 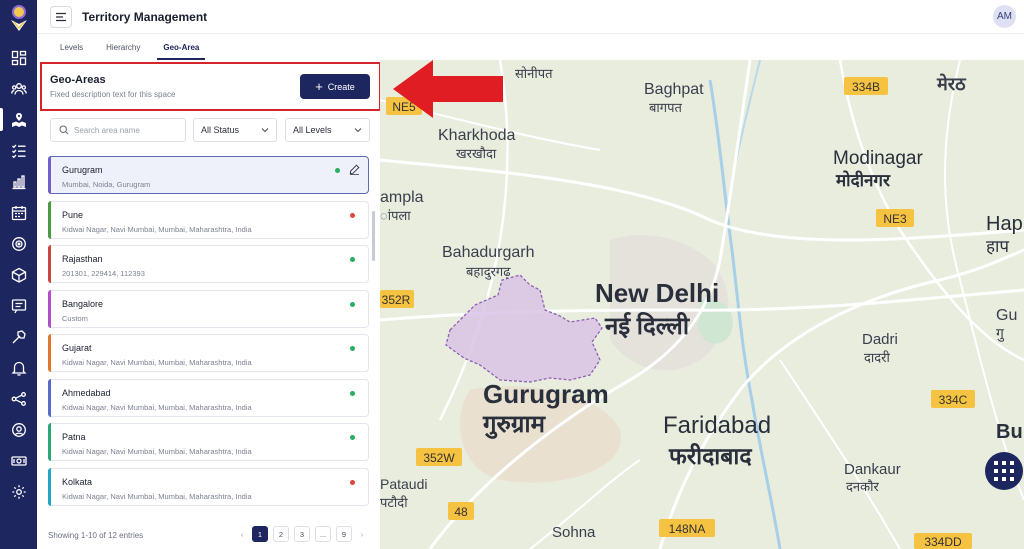 I want to click on checklist-icon, so click(x=18, y=150).